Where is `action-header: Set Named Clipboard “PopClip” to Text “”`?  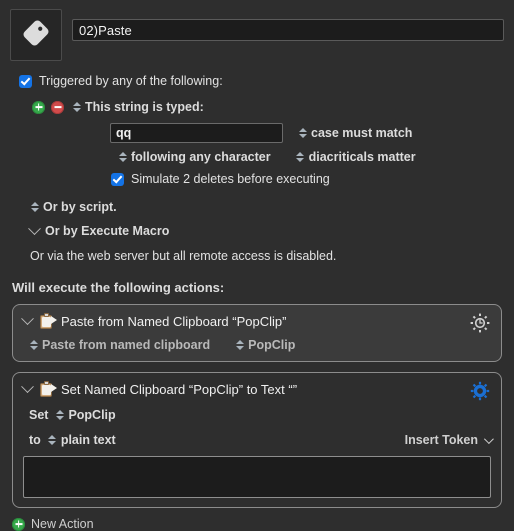 action-header: Set Named Clipboard “PopClip” to Text “” is located at coordinates (256, 390).